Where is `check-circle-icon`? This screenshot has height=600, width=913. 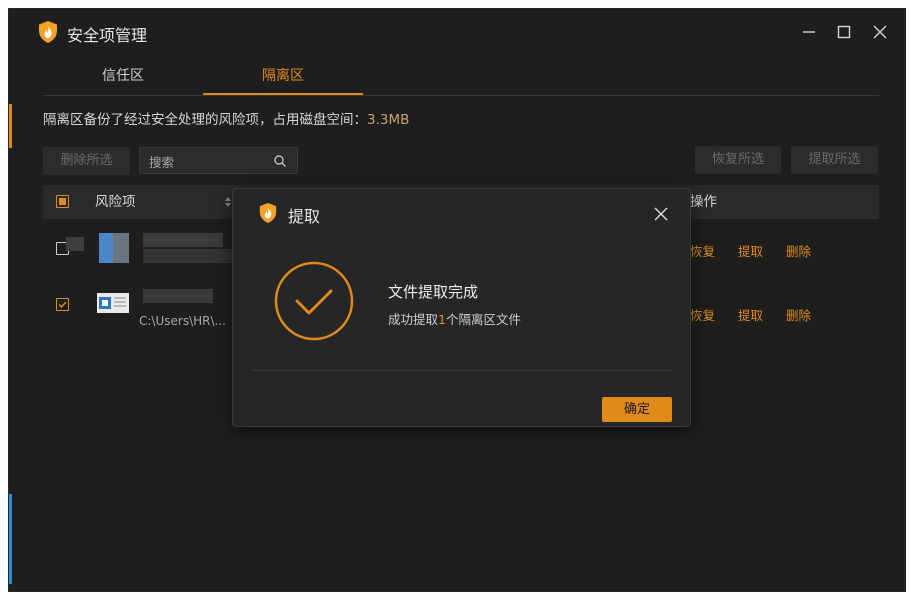 check-circle-icon is located at coordinates (314, 301).